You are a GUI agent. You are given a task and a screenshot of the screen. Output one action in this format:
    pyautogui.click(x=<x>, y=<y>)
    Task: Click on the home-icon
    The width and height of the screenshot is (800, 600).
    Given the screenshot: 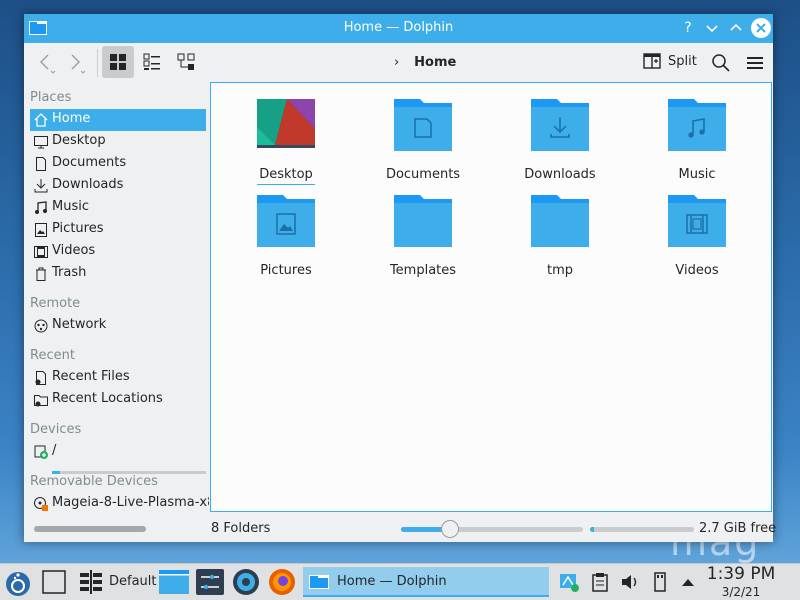 What is the action you would take?
    pyautogui.click(x=41, y=120)
    